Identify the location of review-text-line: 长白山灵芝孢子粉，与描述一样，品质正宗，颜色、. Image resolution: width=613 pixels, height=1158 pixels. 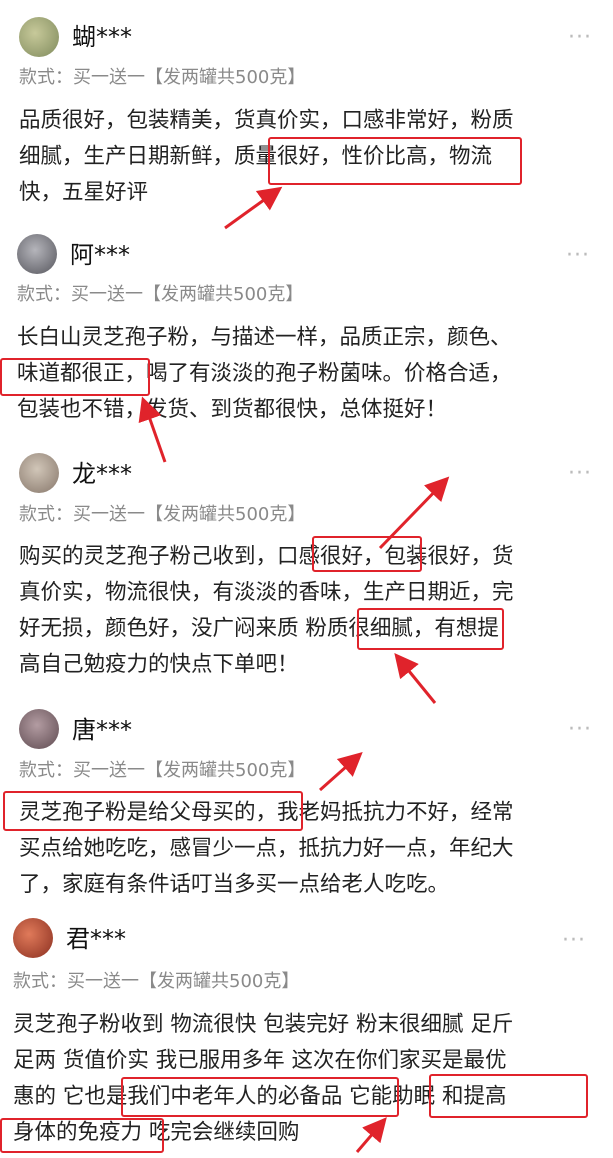
(264, 337).